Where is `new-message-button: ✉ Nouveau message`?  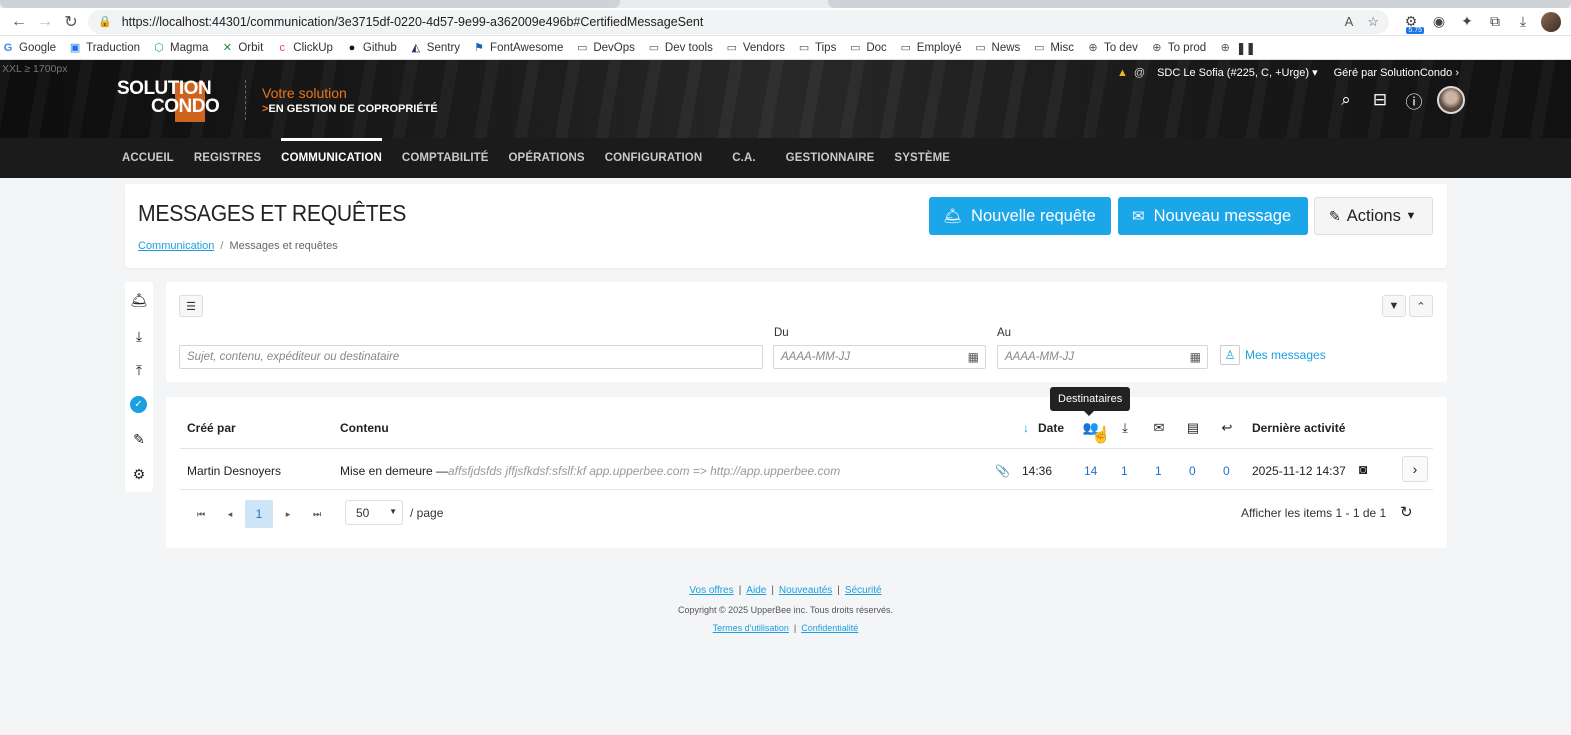
new-message-button: ✉ Nouveau message is located at coordinates (1213, 216).